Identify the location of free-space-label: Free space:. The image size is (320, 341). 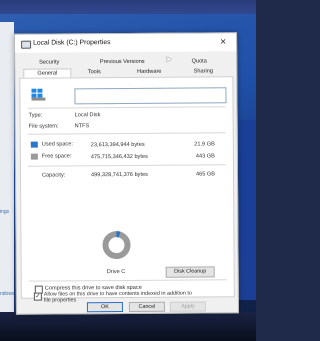
(56, 156).